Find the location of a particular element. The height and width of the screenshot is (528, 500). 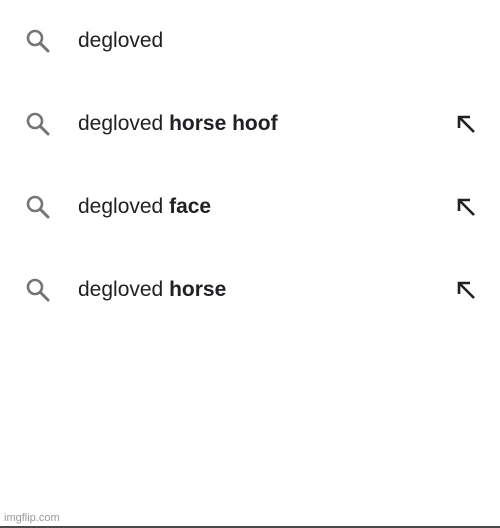

suggestion-completion: face is located at coordinates (190, 206).